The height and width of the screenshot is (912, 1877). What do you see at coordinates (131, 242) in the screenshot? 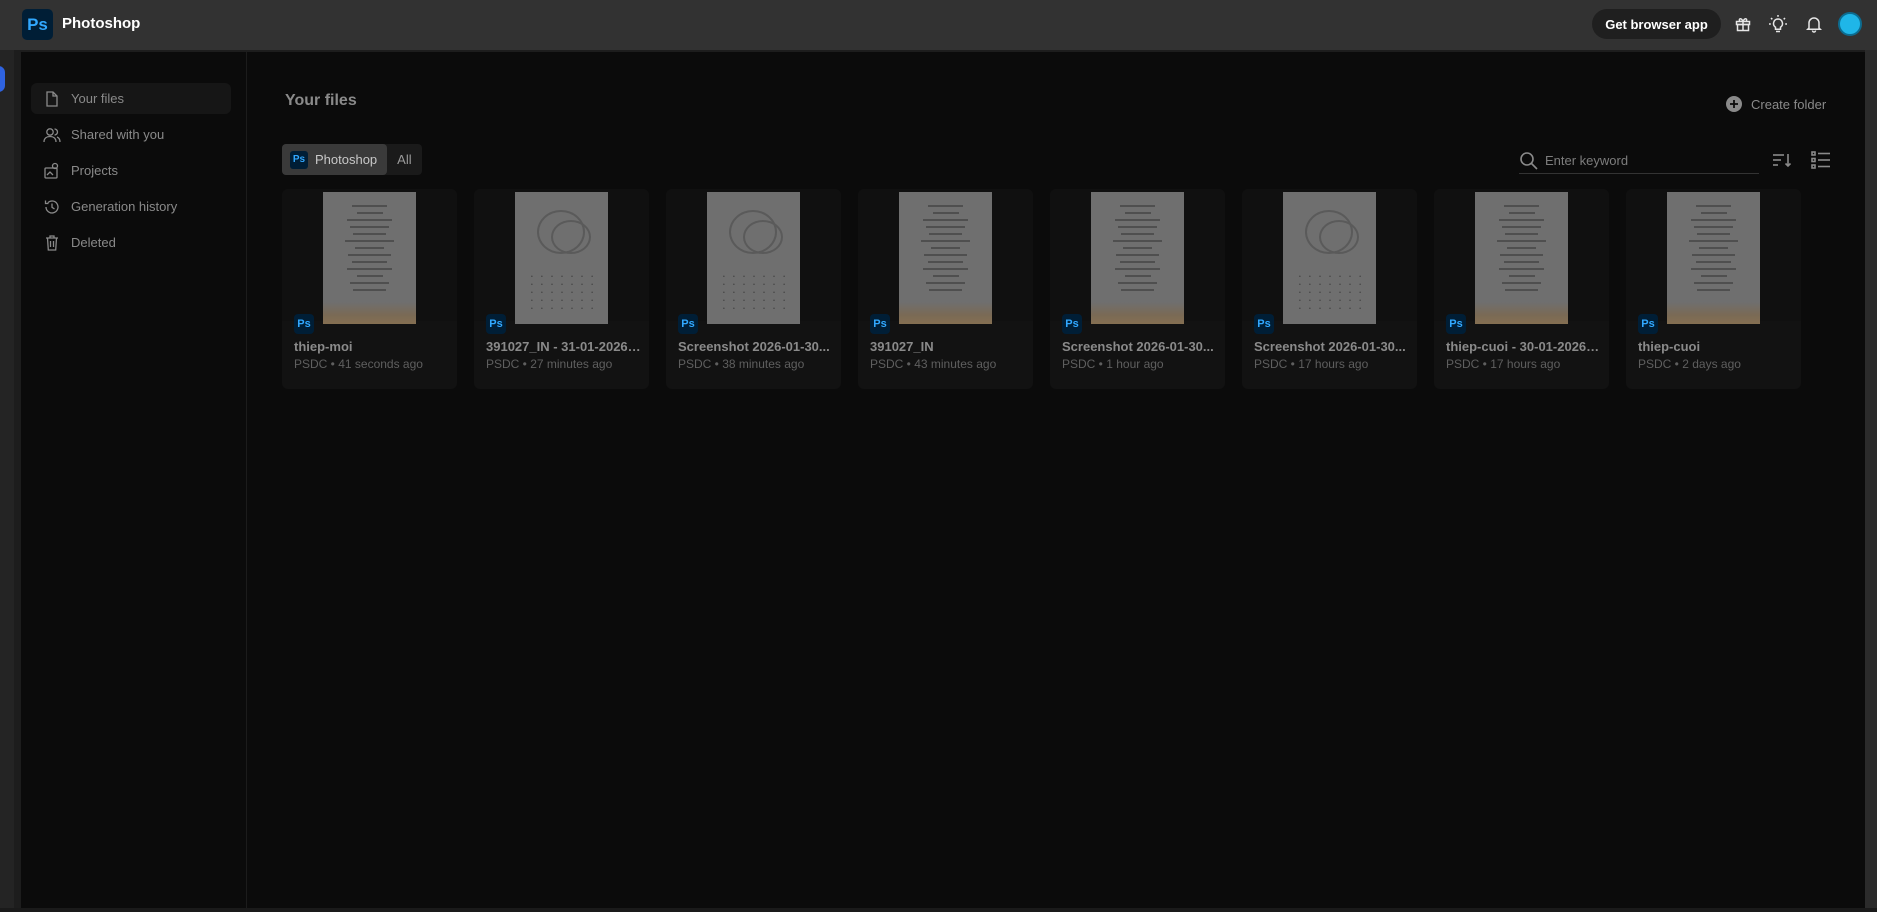
I see `sidebar-item-deleted: Deleted` at bounding box center [131, 242].